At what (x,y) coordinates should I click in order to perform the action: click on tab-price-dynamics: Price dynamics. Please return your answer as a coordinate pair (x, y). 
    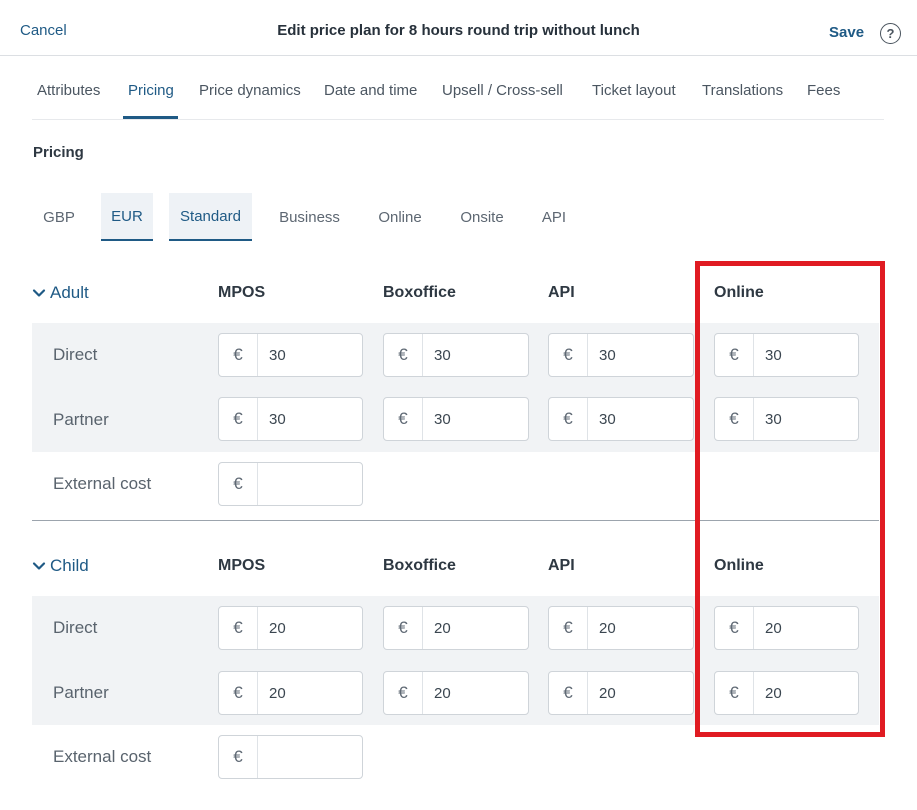
    Looking at the image, I should click on (250, 90).